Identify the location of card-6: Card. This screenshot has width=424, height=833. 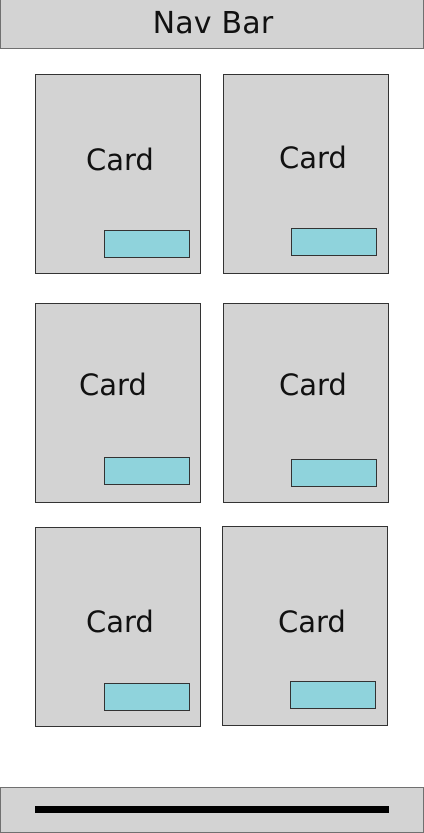
(305, 626).